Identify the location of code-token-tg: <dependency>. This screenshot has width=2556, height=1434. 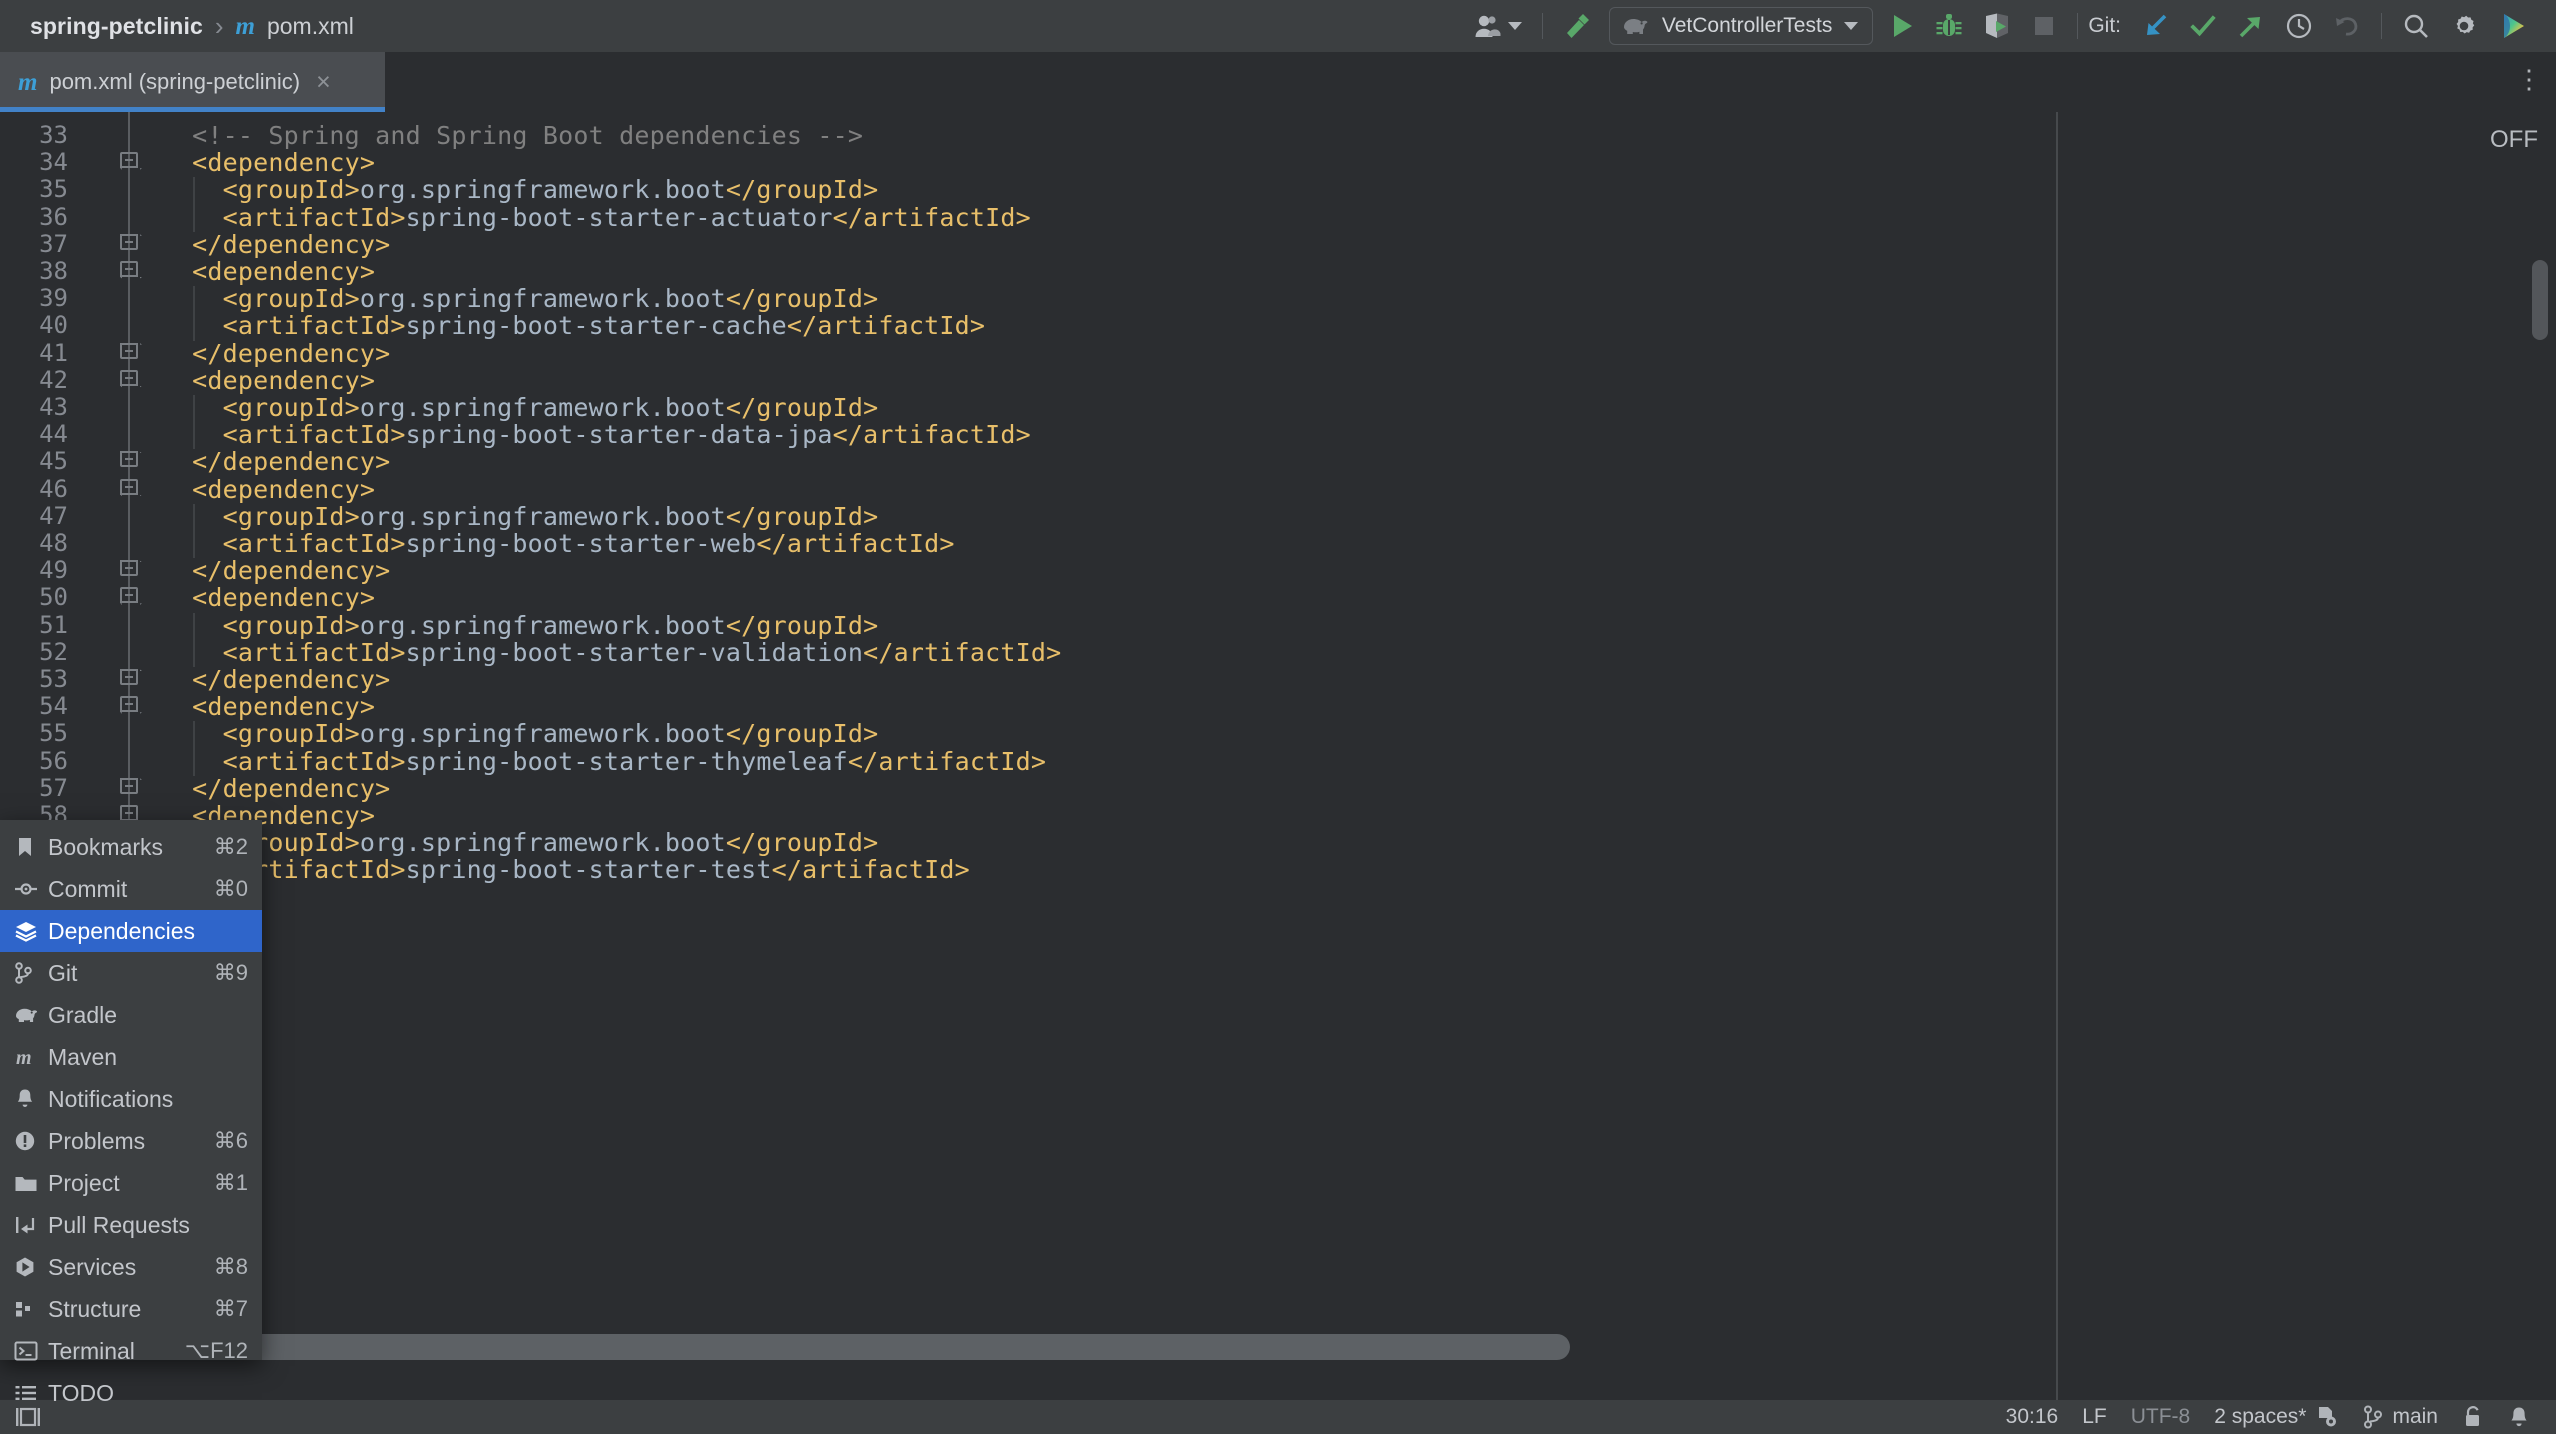
(284, 271).